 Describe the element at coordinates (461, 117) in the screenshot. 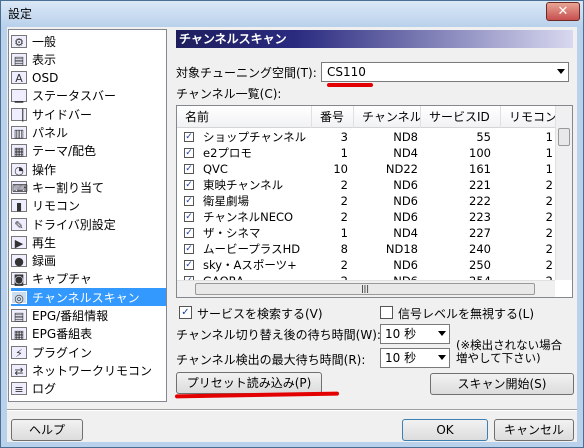

I see `column-header-service-id: サービスID` at that location.